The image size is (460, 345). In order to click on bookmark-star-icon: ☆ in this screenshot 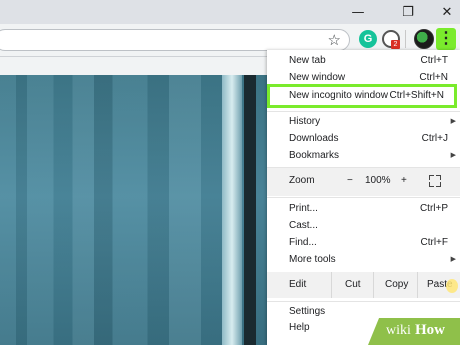, I will do `click(334, 40)`.